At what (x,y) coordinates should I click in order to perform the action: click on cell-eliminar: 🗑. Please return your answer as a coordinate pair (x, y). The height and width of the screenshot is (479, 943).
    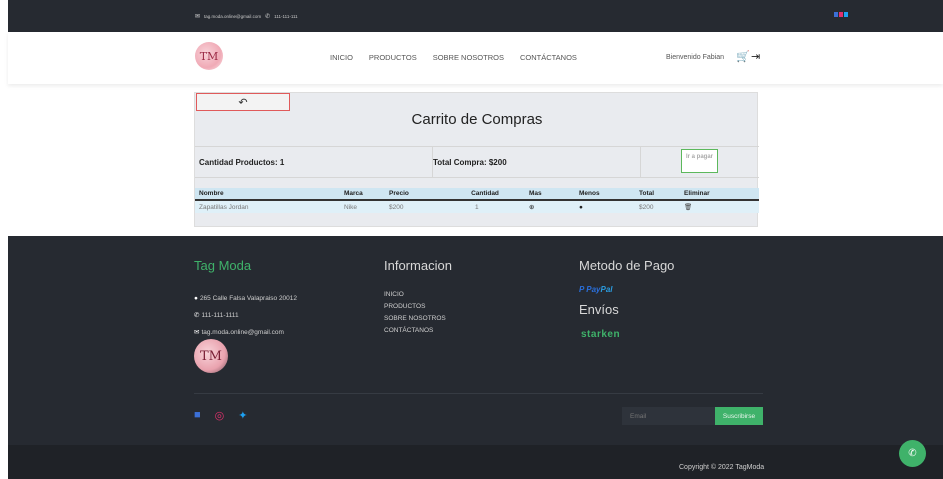
    Looking at the image, I should click on (719, 206).